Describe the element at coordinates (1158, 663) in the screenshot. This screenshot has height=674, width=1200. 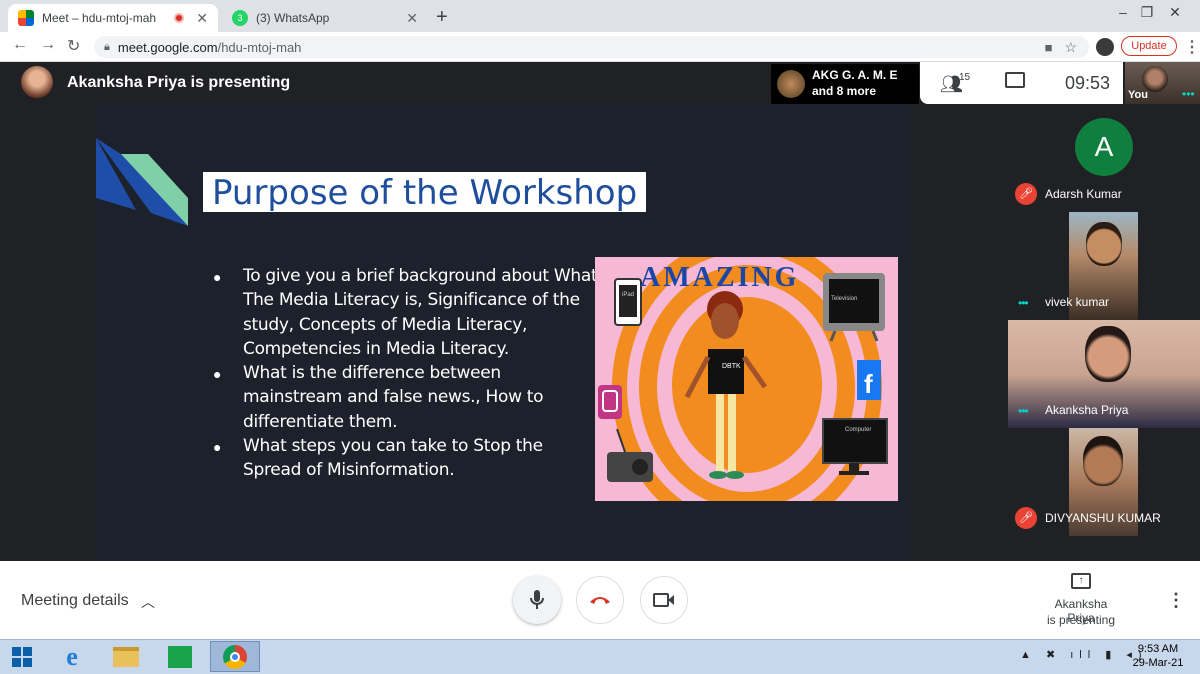
I see `taskbar-date: 29-Mar-21` at that location.